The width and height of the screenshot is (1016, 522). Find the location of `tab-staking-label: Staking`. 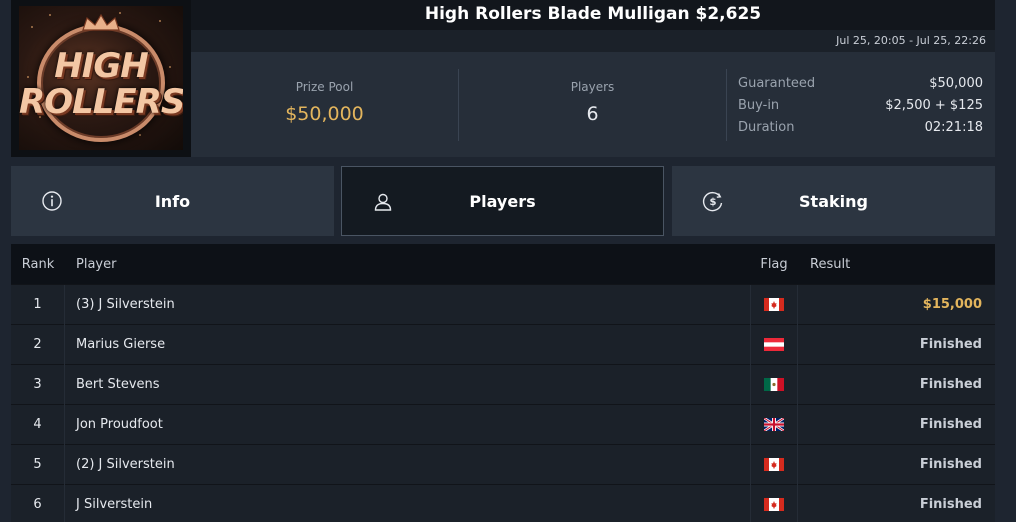

tab-staking-label: Staking is located at coordinates (833, 201).